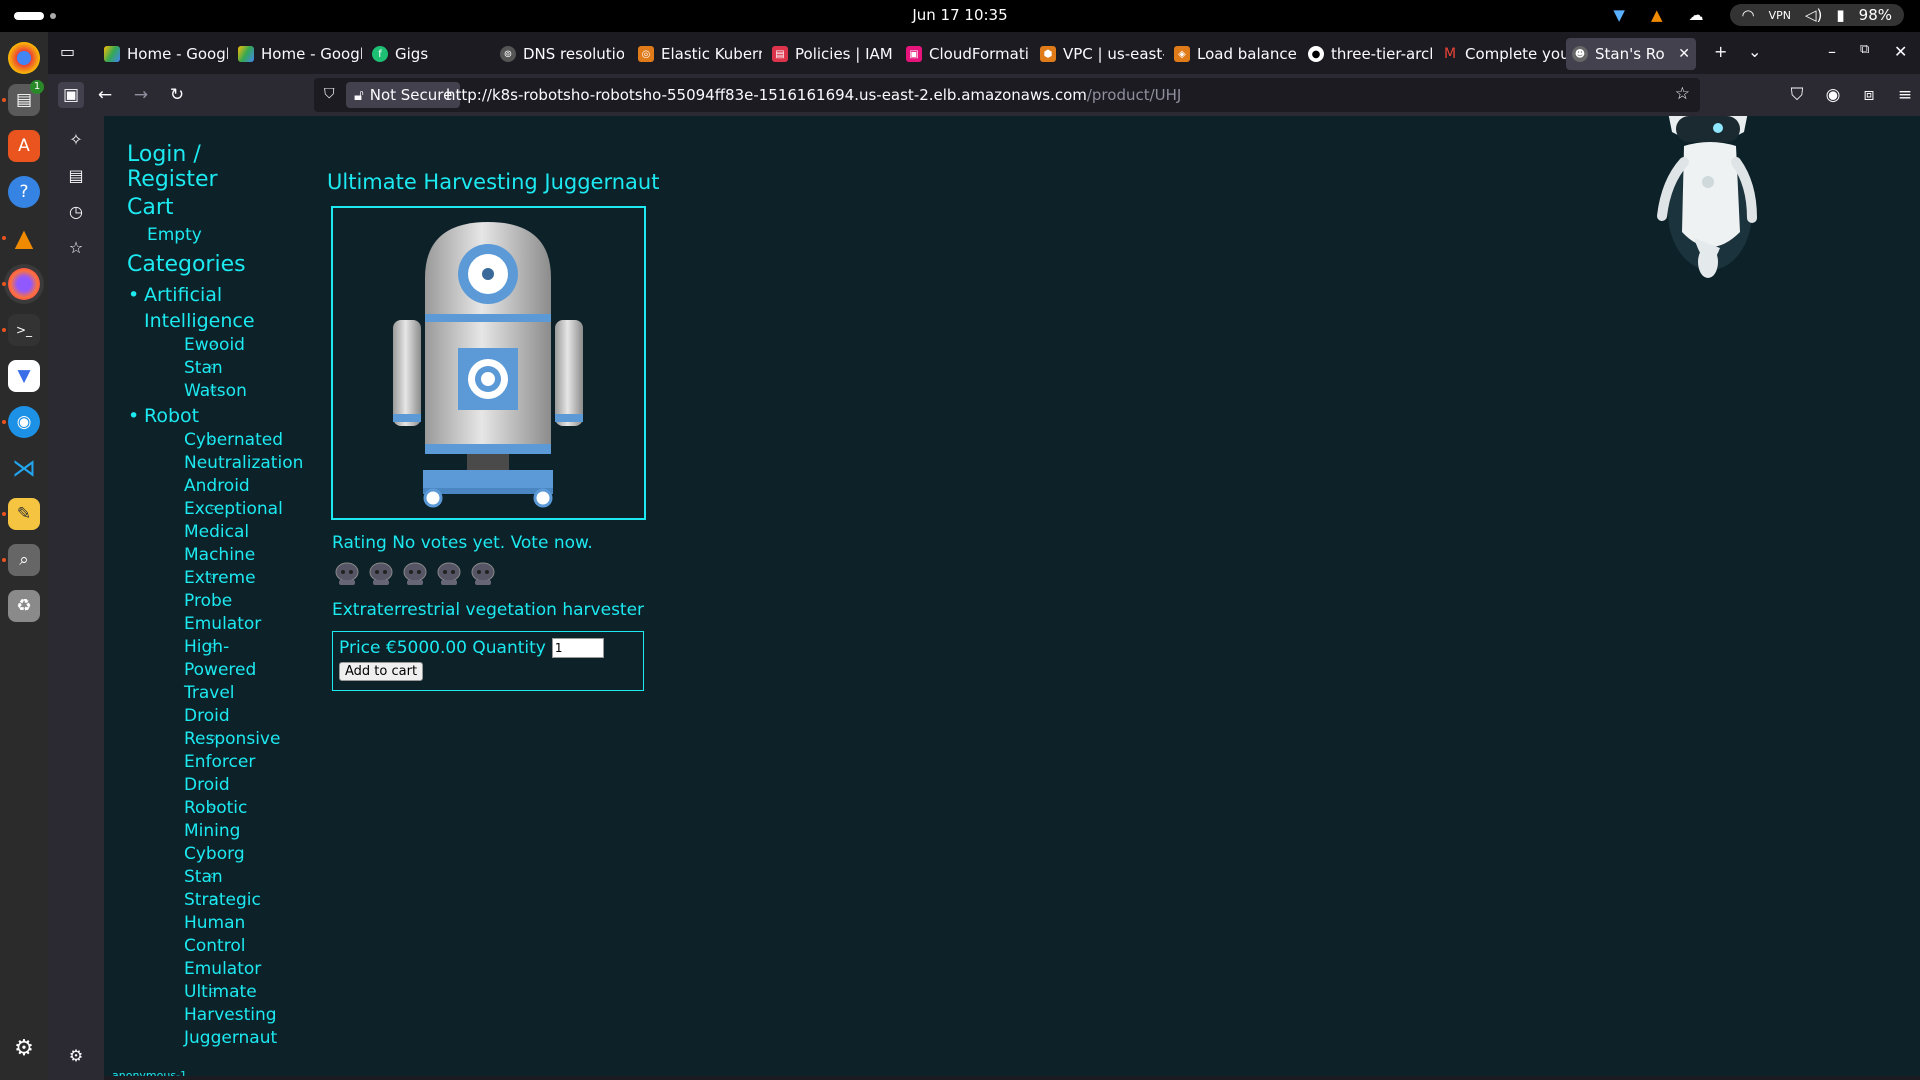 The height and width of the screenshot is (1080, 1920). What do you see at coordinates (1619, 15) in the screenshot?
I see `vpn-icon: ▼` at bounding box center [1619, 15].